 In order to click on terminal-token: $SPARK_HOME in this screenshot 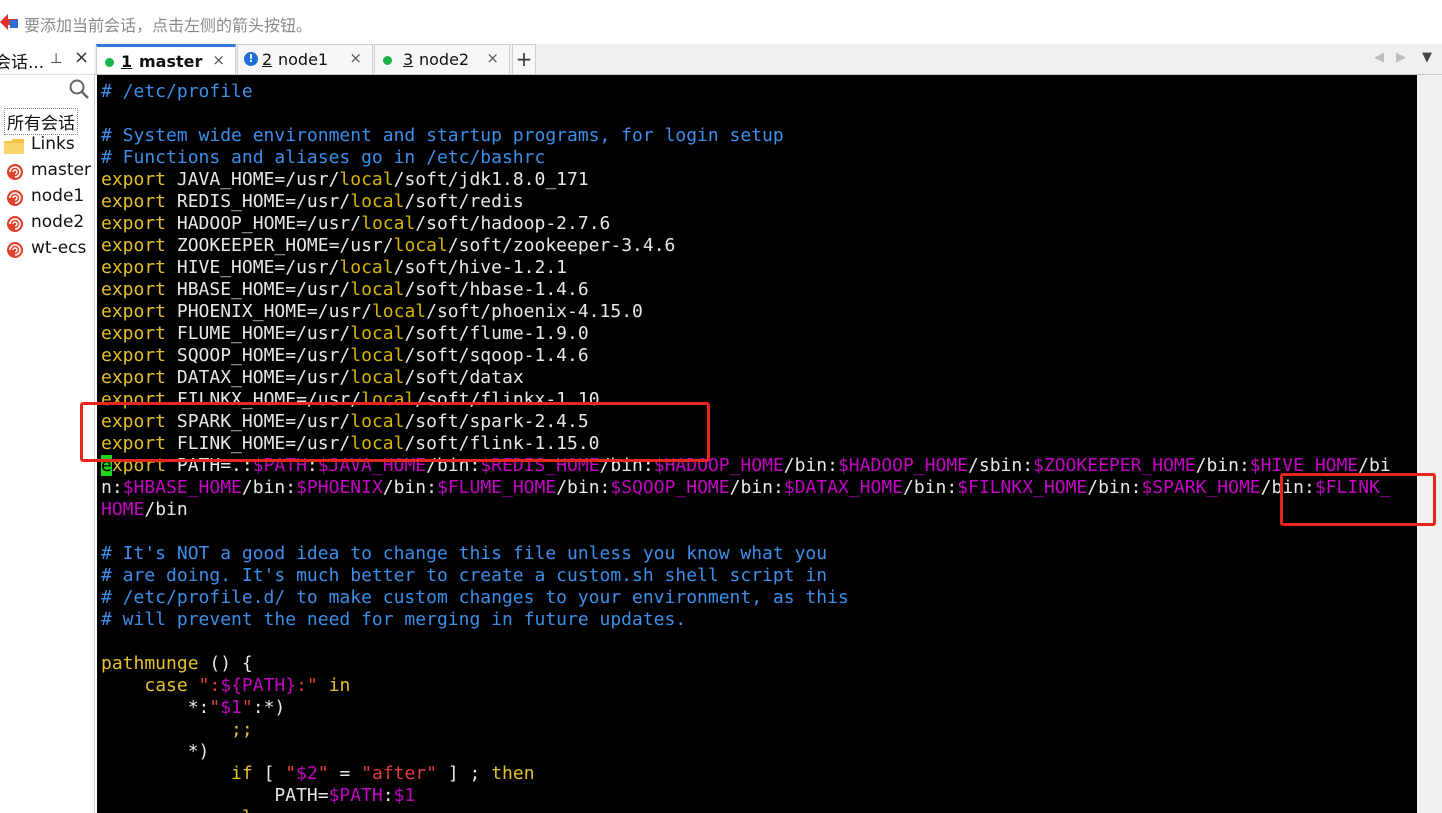, I will do `click(1201, 487)`.